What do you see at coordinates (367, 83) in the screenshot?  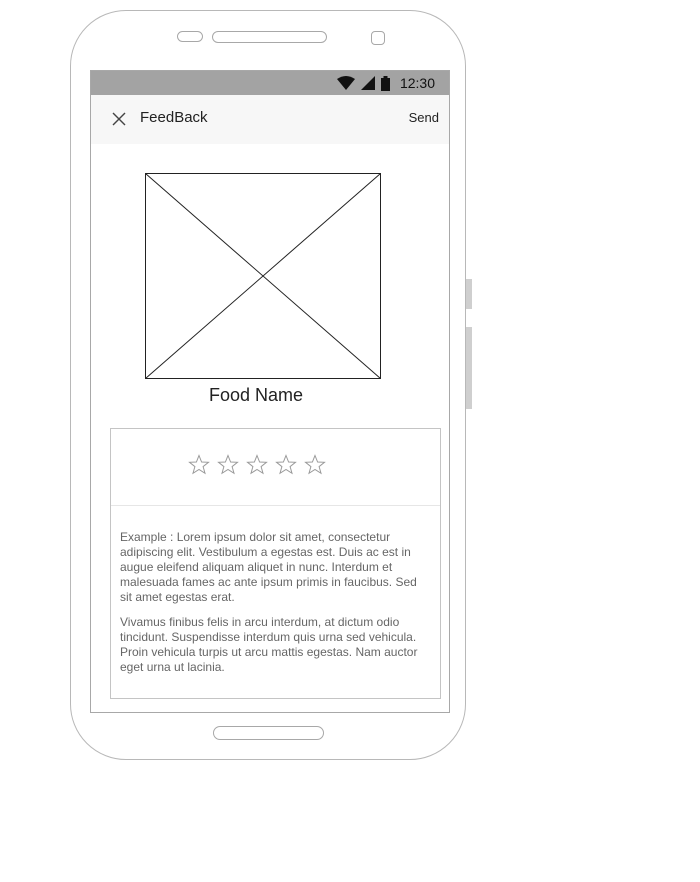 I see `signal-icon` at bounding box center [367, 83].